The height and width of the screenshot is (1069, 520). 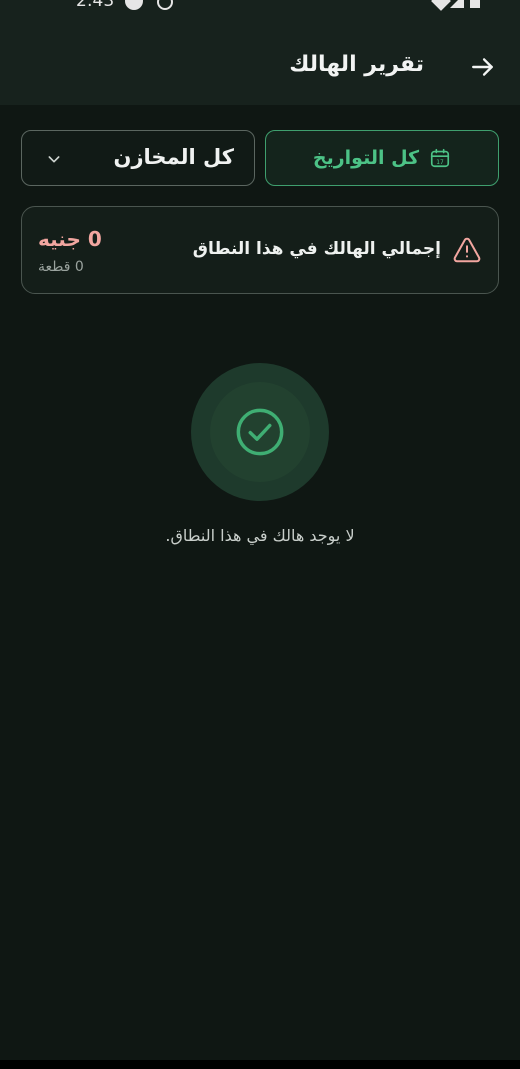 What do you see at coordinates (260, 59) in the screenshot?
I see `app-bar: تقرير الهالك` at bounding box center [260, 59].